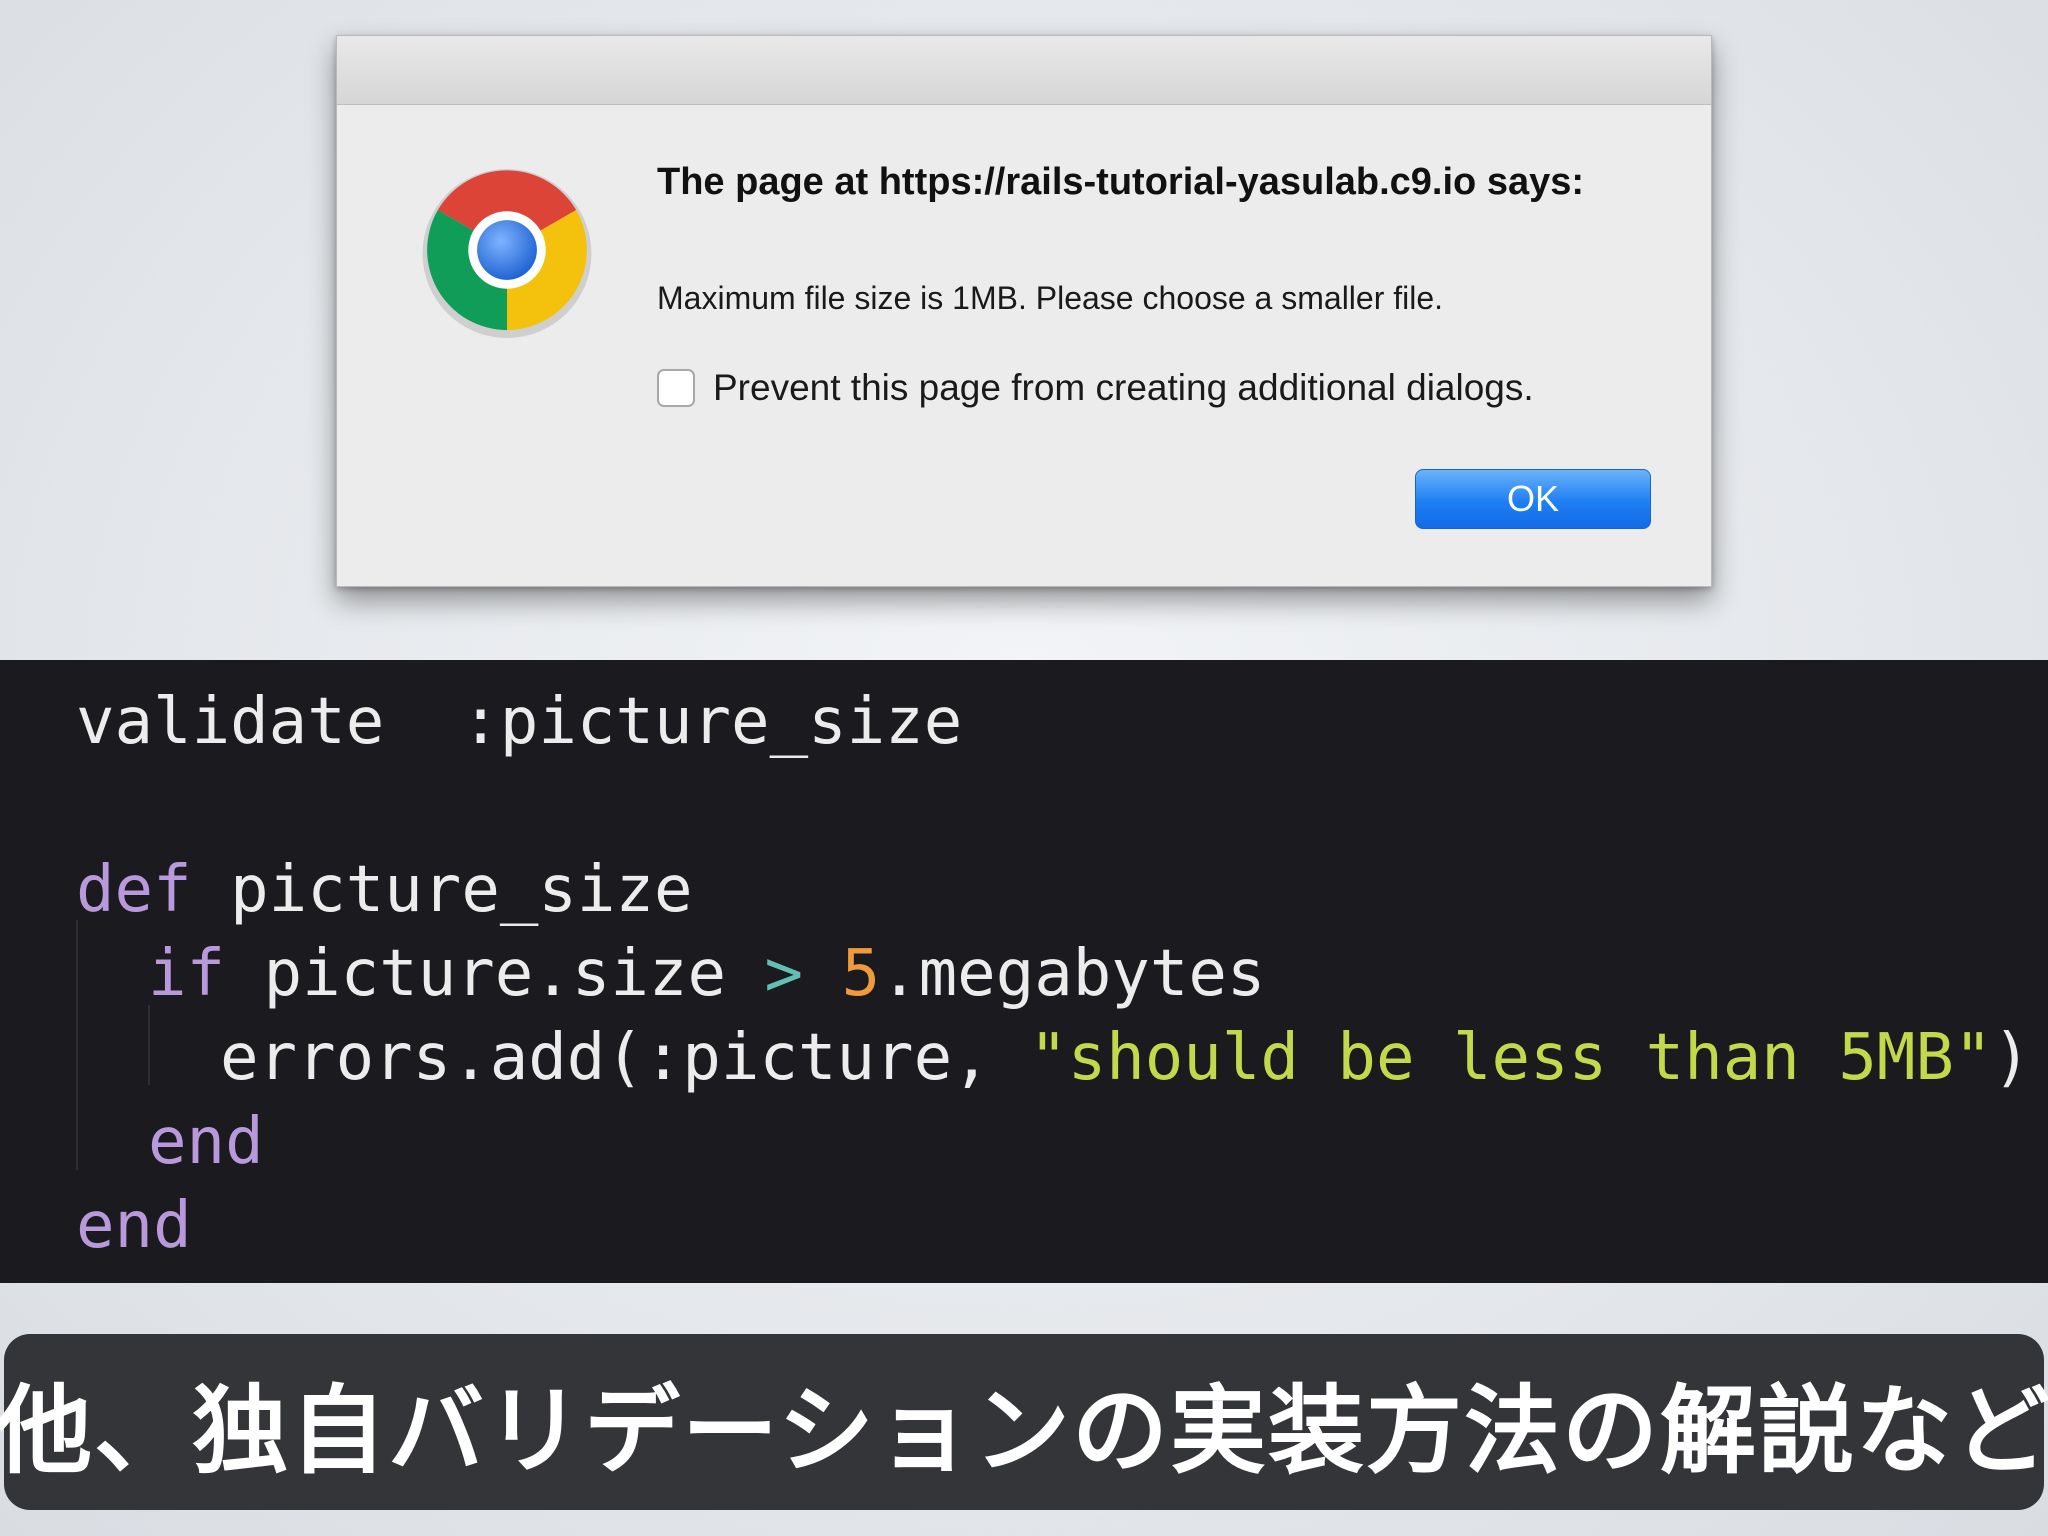  I want to click on caption-text: 他、独自バリデーションの実装方法の解説など, so click(1024, 1430).